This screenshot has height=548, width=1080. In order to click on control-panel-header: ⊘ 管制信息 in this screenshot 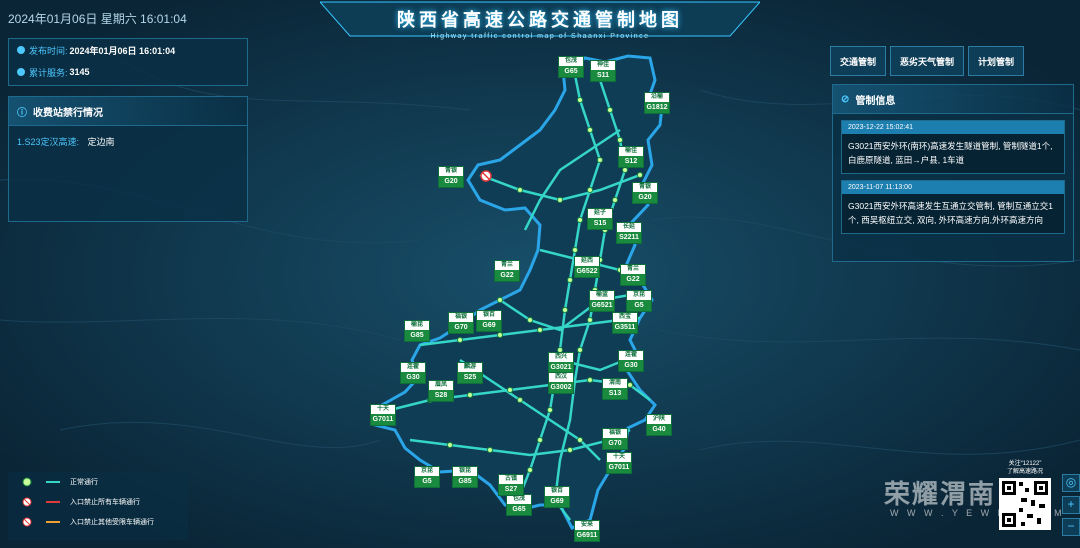, I will do `click(953, 99)`.